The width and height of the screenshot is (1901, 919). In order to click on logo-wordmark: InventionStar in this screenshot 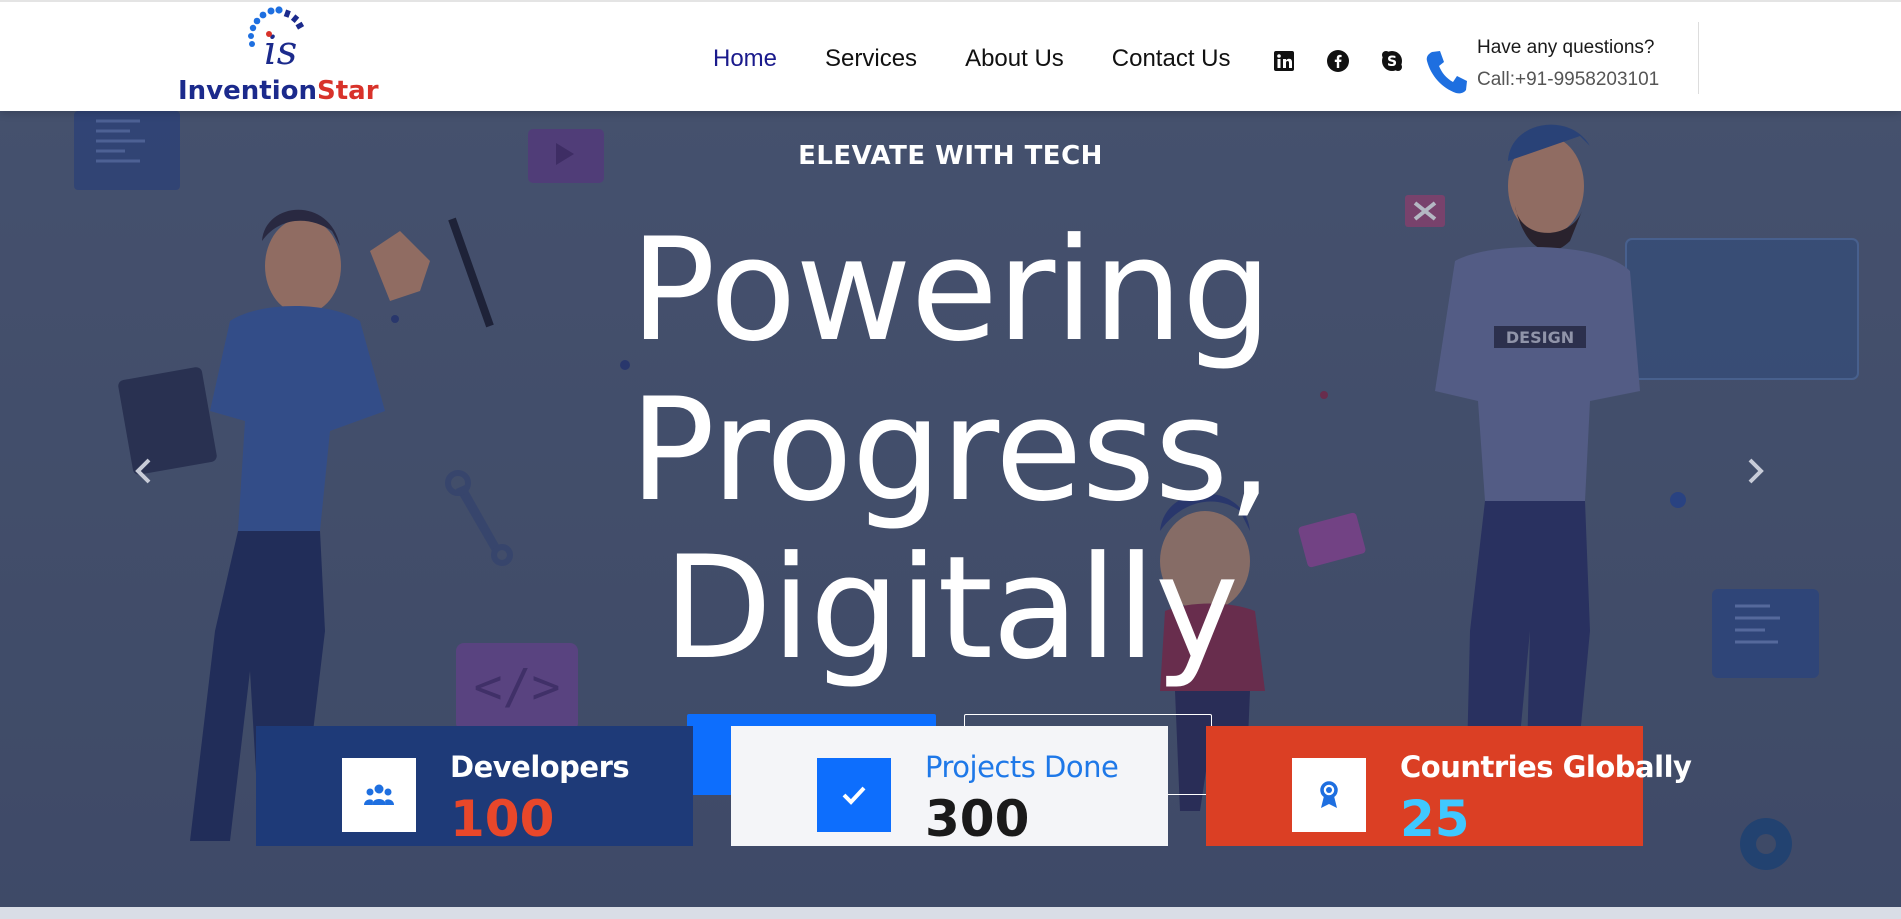, I will do `click(278, 91)`.